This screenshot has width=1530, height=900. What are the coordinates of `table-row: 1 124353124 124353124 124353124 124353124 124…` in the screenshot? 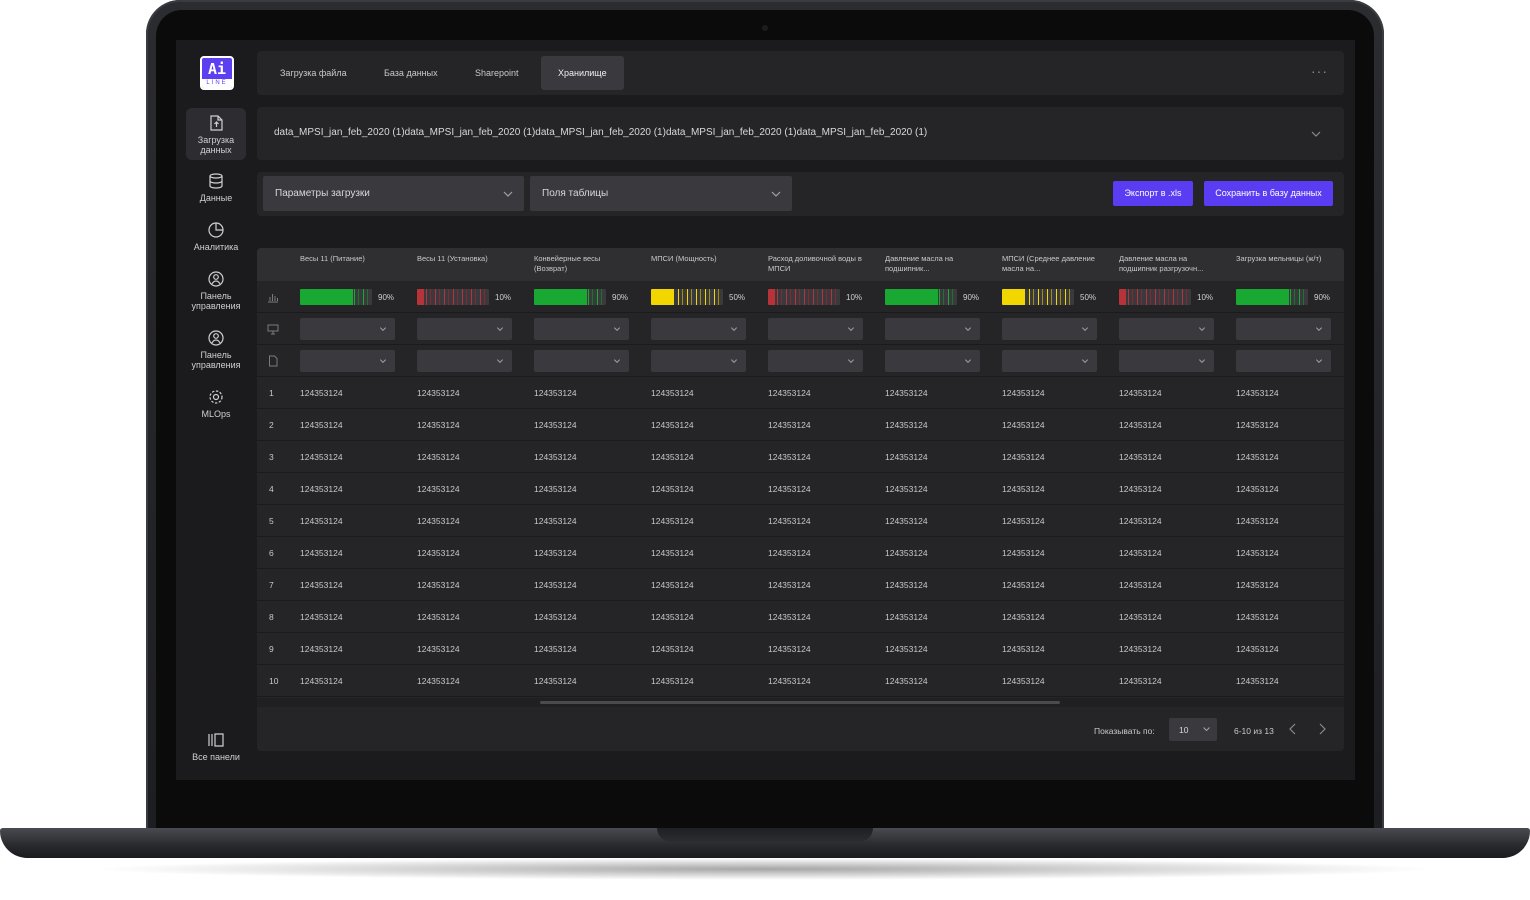 It's located at (800, 393).